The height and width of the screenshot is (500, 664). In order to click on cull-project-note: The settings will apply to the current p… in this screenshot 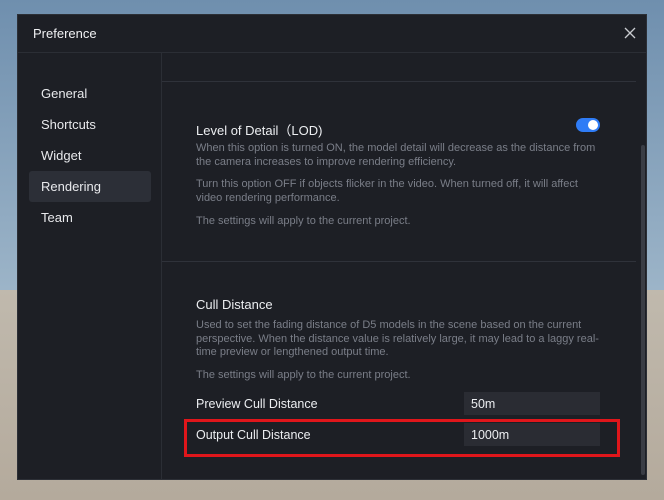, I will do `click(303, 375)`.